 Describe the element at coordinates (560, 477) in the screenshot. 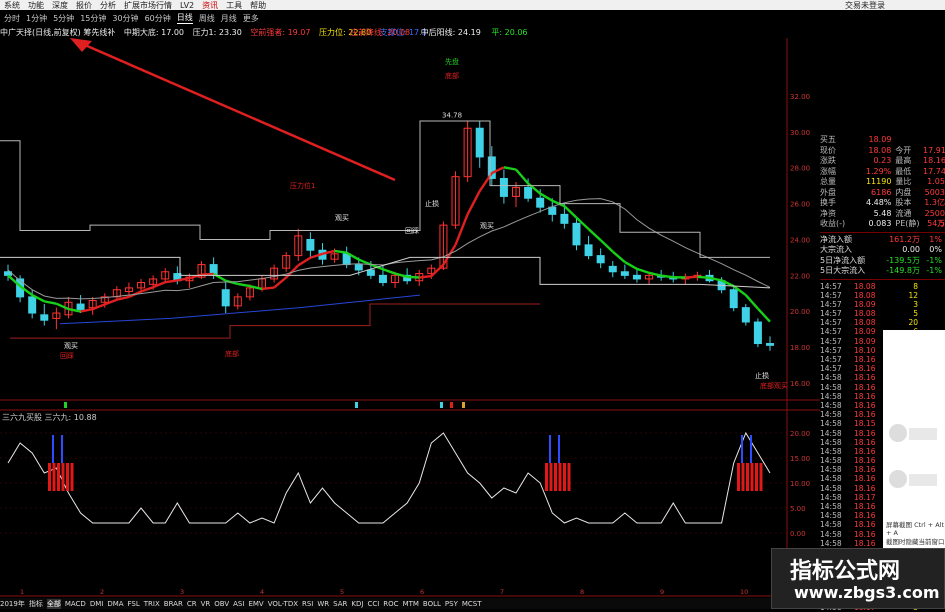

I see `signal-bar` at that location.